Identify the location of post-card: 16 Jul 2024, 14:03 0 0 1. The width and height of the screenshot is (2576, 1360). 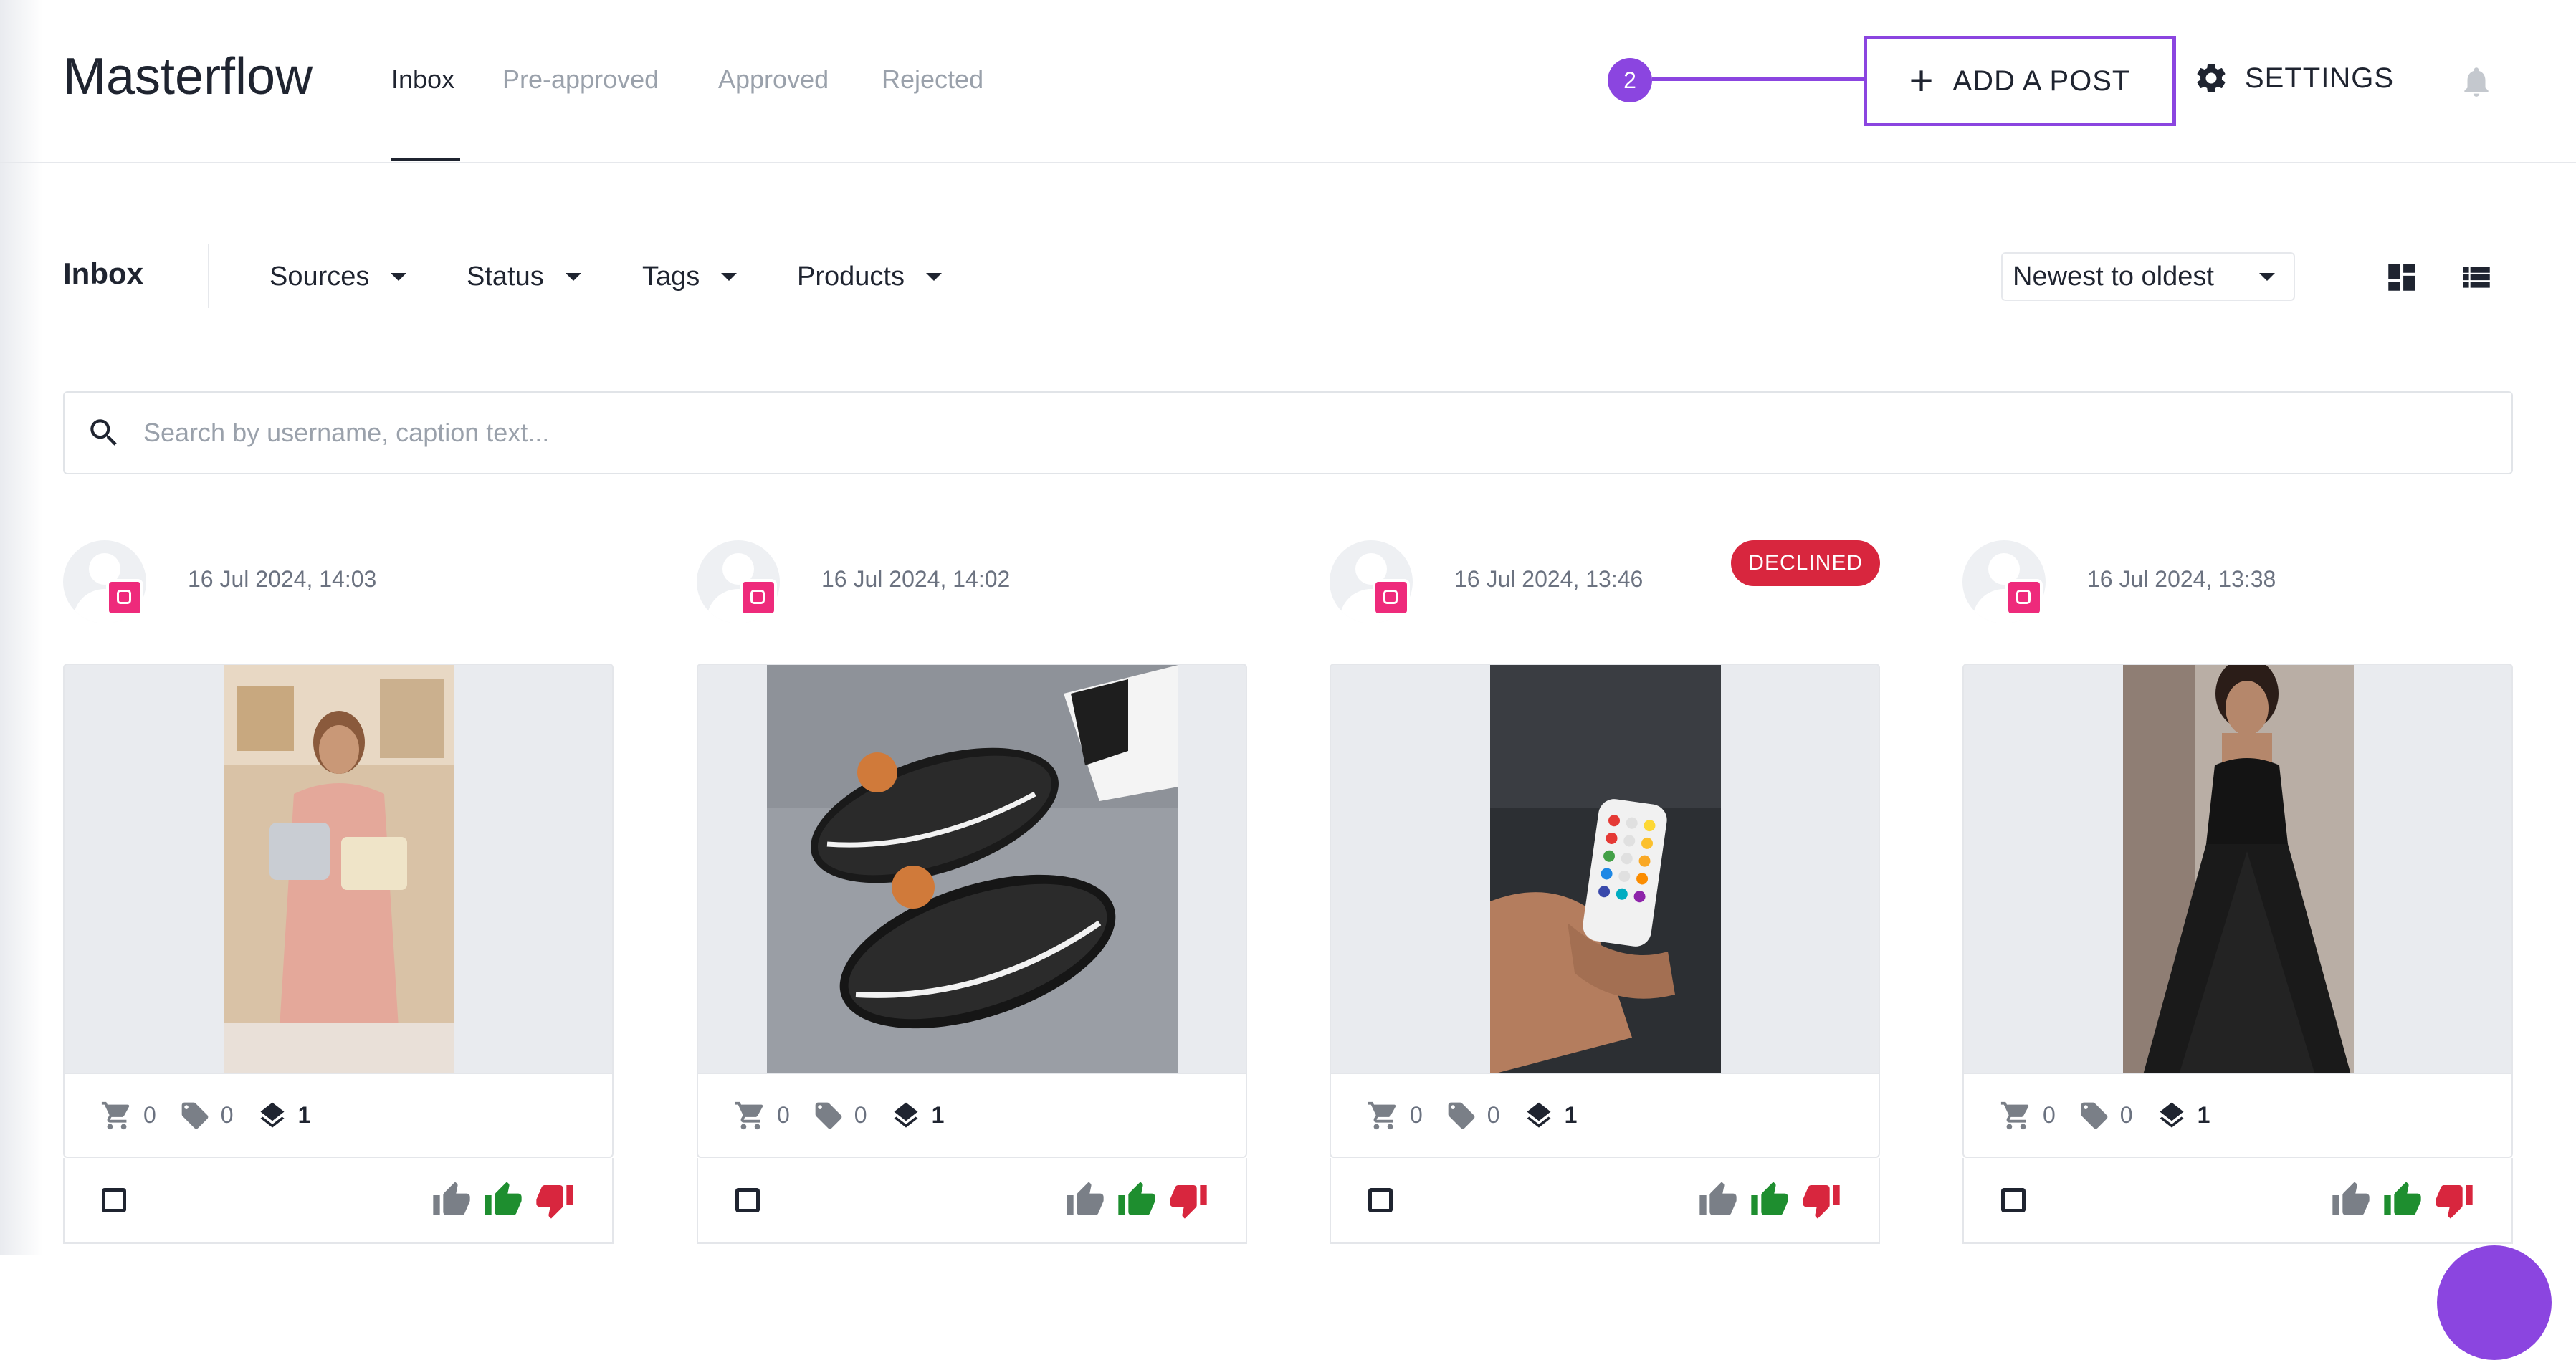
(338, 896).